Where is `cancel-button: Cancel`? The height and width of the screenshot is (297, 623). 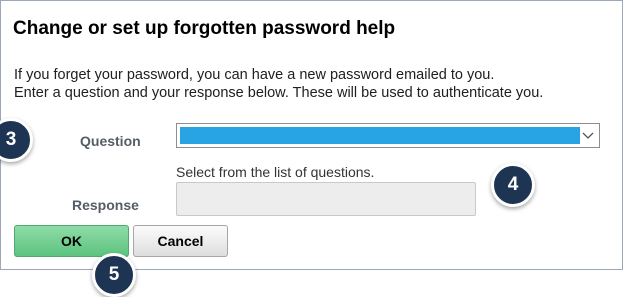 cancel-button: Cancel is located at coordinates (180, 241).